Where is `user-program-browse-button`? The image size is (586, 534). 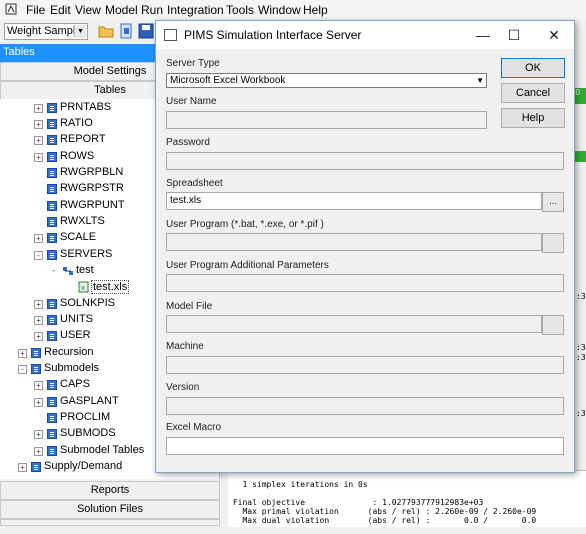 user-program-browse-button is located at coordinates (553, 243).